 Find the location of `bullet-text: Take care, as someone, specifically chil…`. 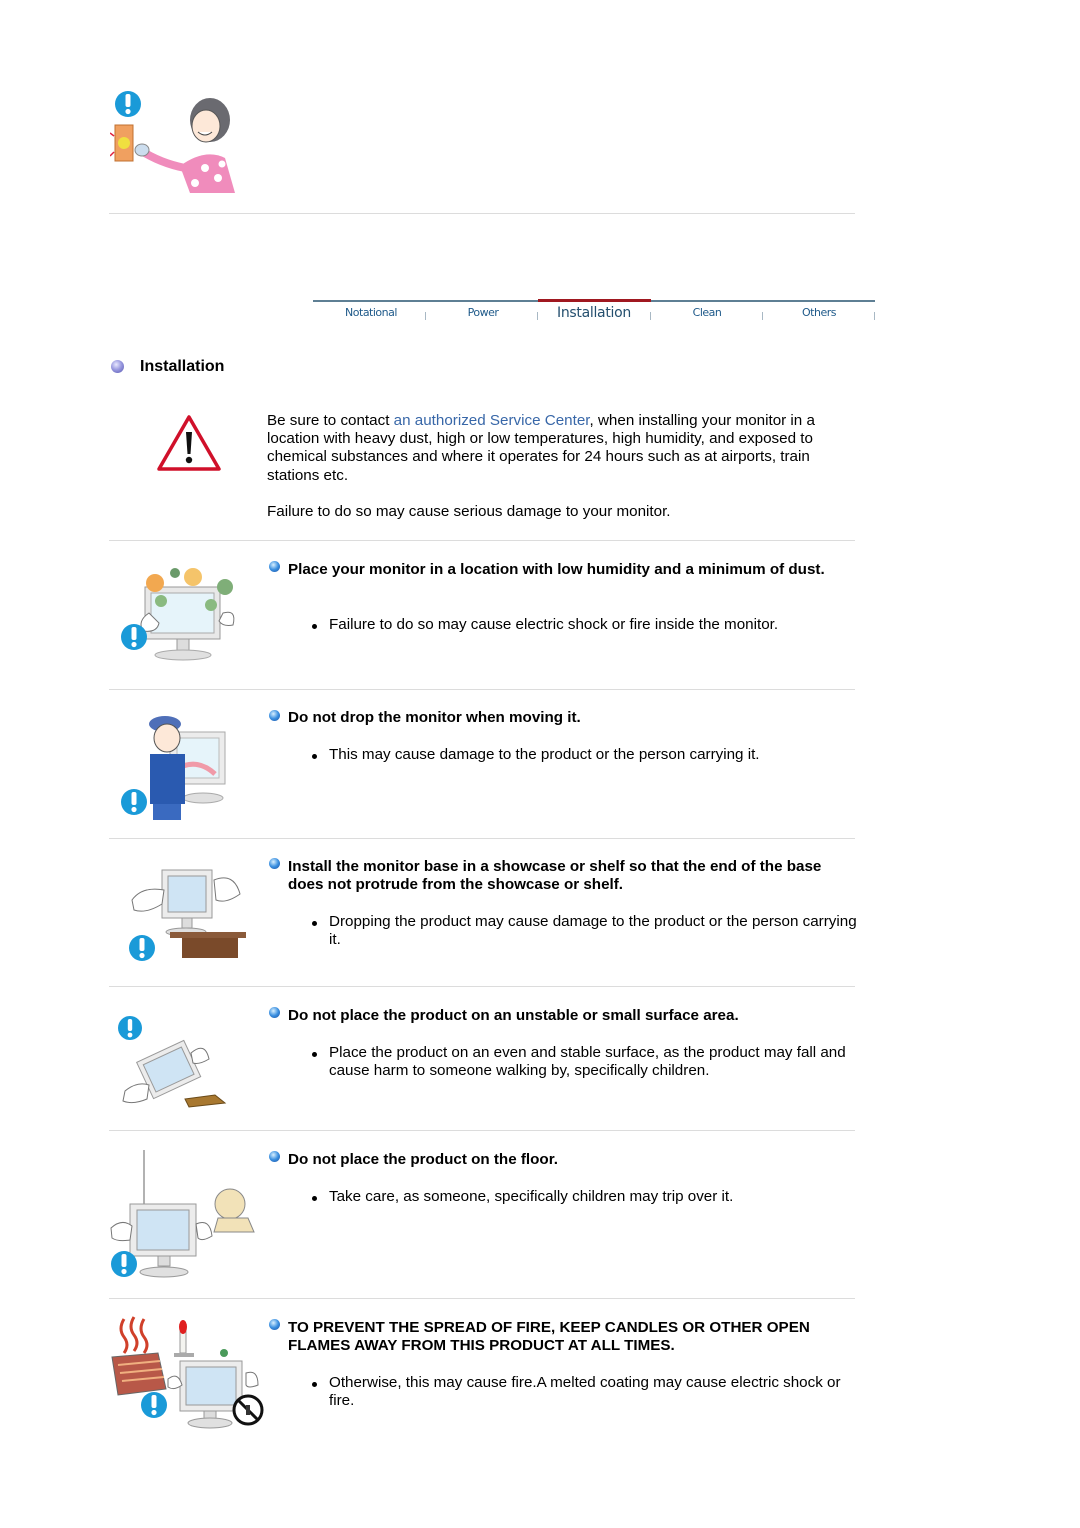

bullet-text: Take care, as someone, specifically chil… is located at coordinates (531, 1196).